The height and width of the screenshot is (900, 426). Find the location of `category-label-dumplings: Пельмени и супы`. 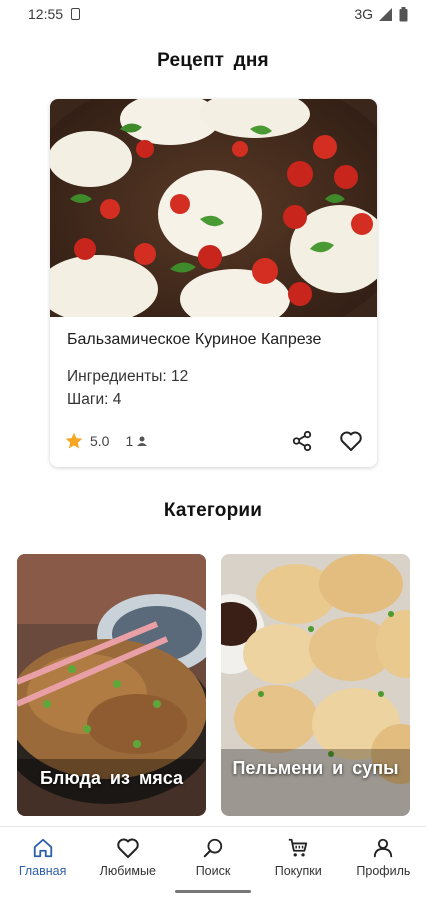

category-label-dumplings: Пельмени и супы is located at coordinates (315, 768).